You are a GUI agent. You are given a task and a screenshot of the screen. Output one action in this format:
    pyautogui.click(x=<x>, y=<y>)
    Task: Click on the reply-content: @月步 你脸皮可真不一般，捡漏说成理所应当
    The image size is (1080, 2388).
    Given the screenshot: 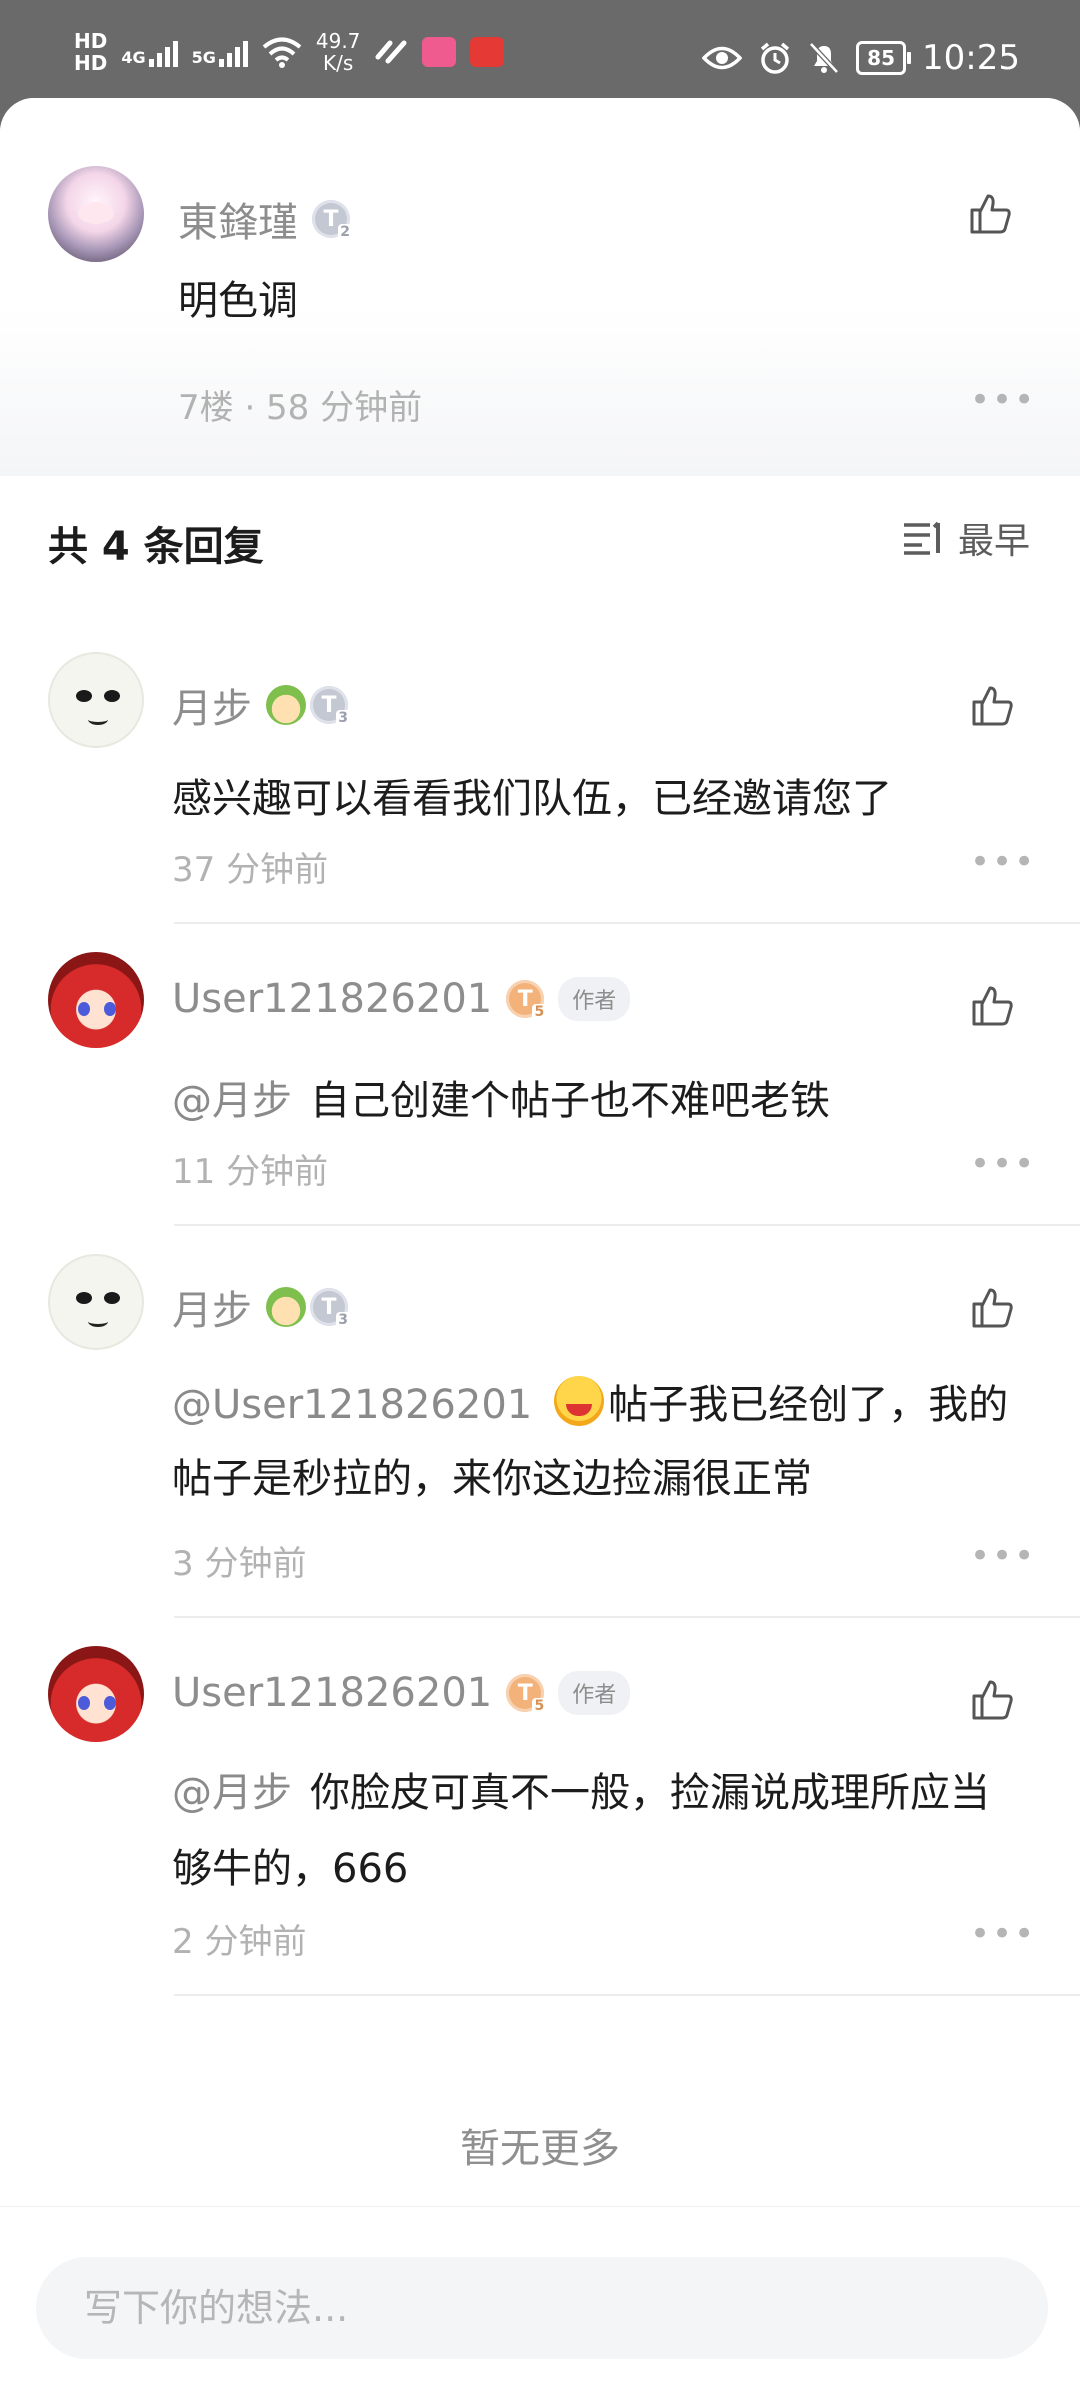 What is the action you would take?
    pyautogui.click(x=581, y=1793)
    